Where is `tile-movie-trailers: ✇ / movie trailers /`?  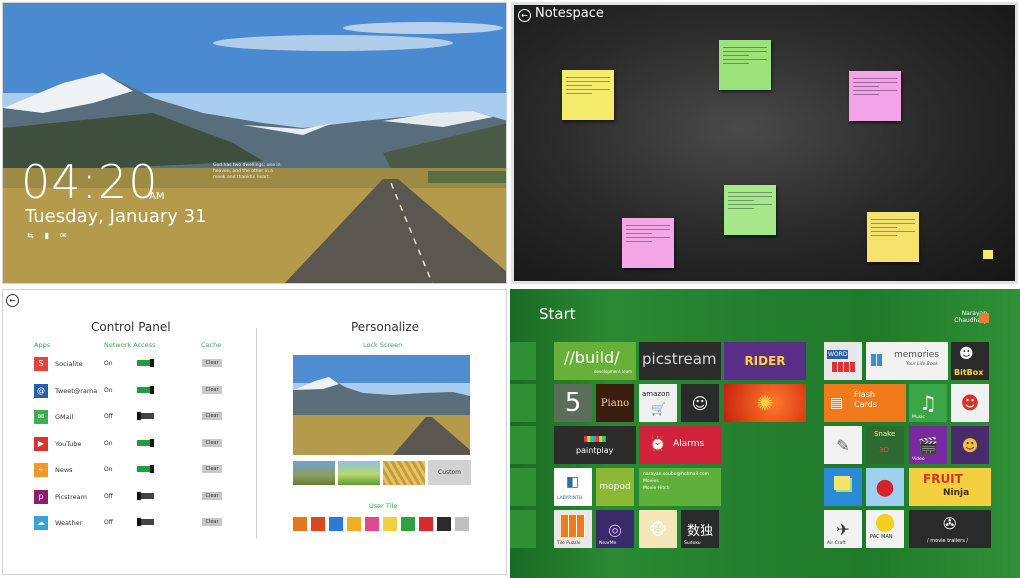
tile-movie-trailers: ✇ / movie trailers / is located at coordinates (950, 529).